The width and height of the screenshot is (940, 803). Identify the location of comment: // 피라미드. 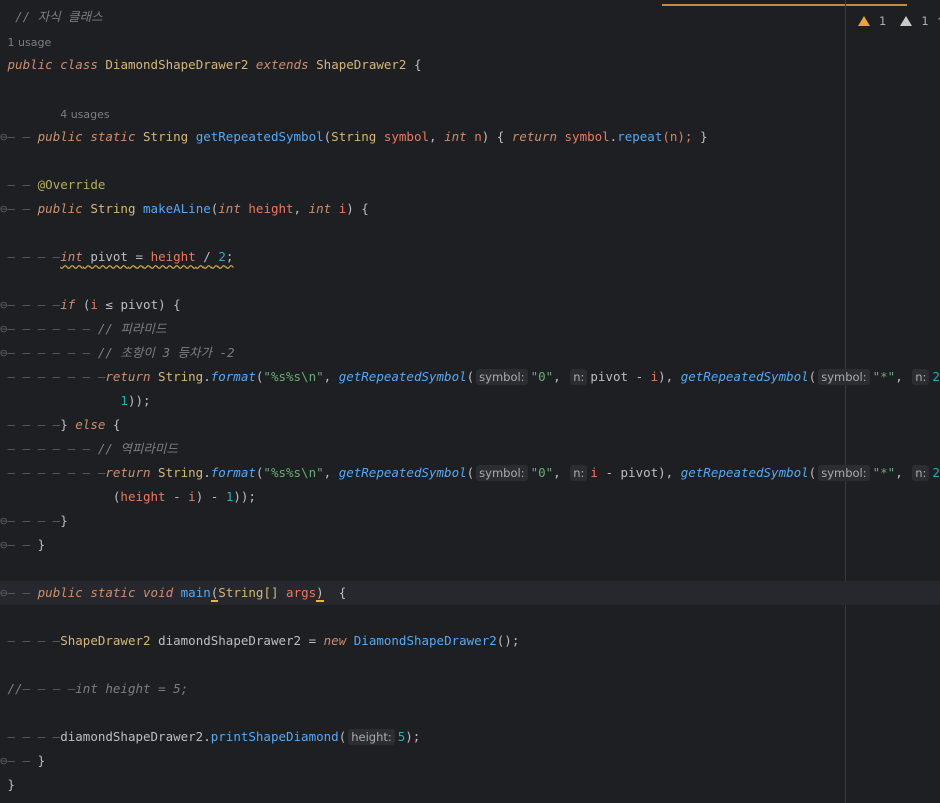
(132, 328).